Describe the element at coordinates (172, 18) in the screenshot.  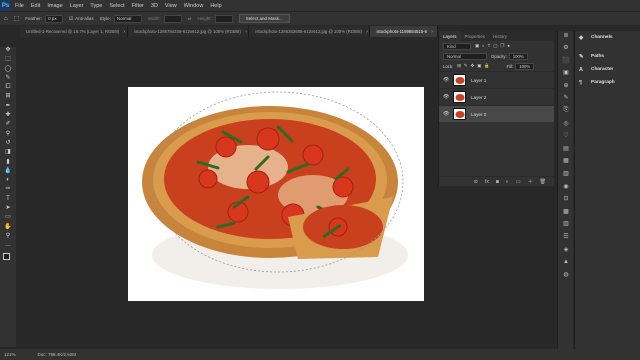
I see `width-input` at that location.